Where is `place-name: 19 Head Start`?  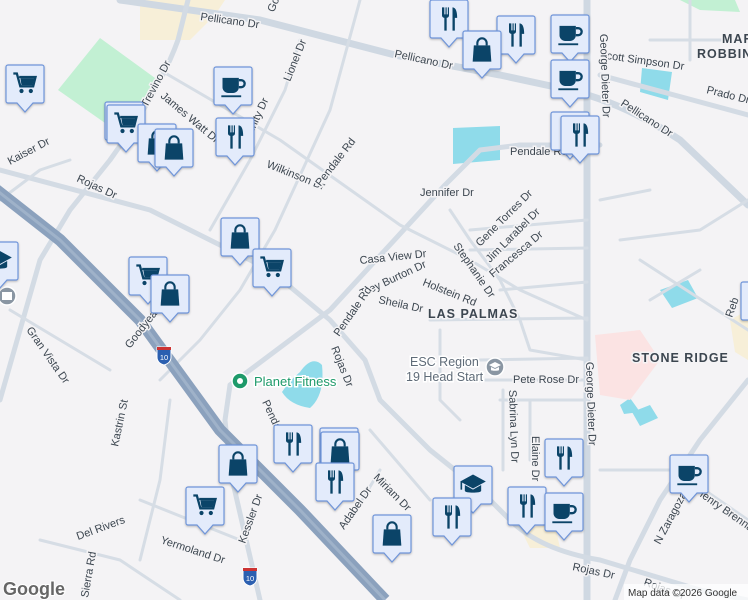 place-name: 19 Head Start is located at coordinates (445, 377).